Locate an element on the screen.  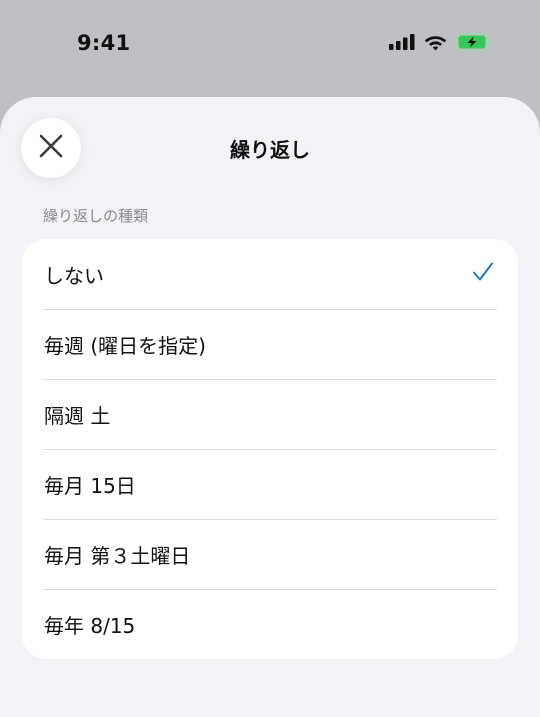
status-icons is located at coordinates (440, 42).